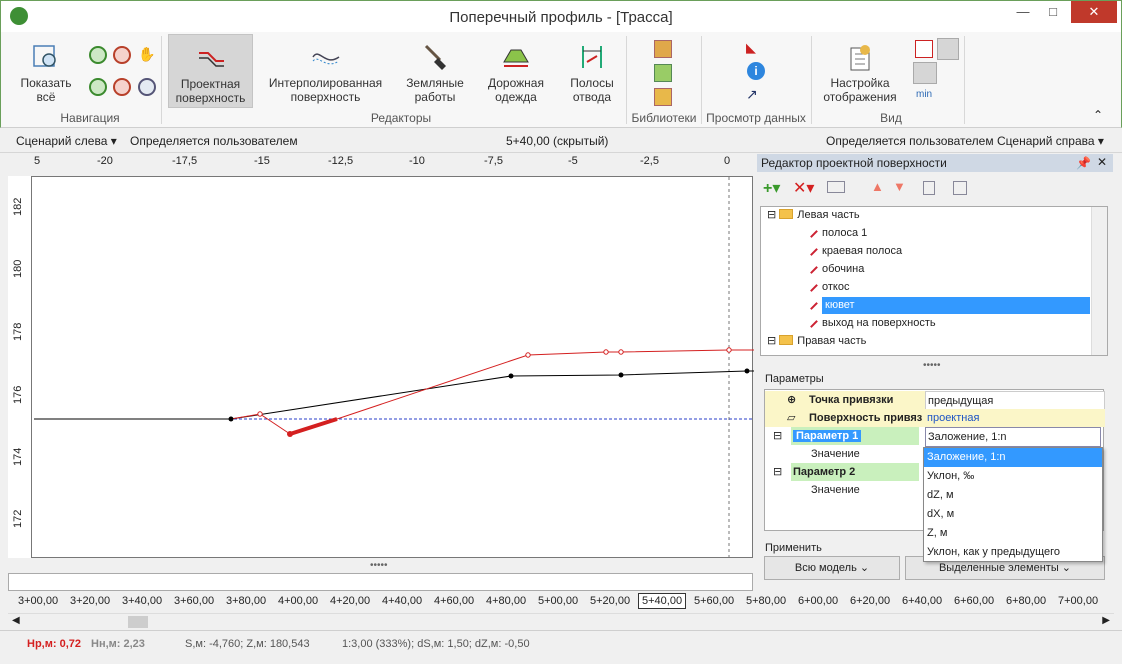 The height and width of the screenshot is (664, 1122). Describe the element at coordinates (925, 73) in the screenshot. I see `view-ruler-icon` at that location.